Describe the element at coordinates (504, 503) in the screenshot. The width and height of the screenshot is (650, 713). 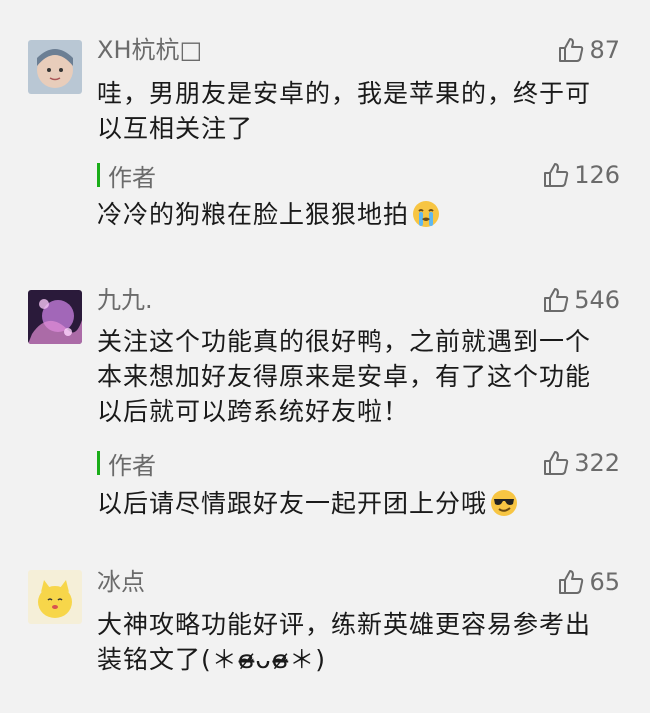
I see `sunglasses-face-emoji` at that location.